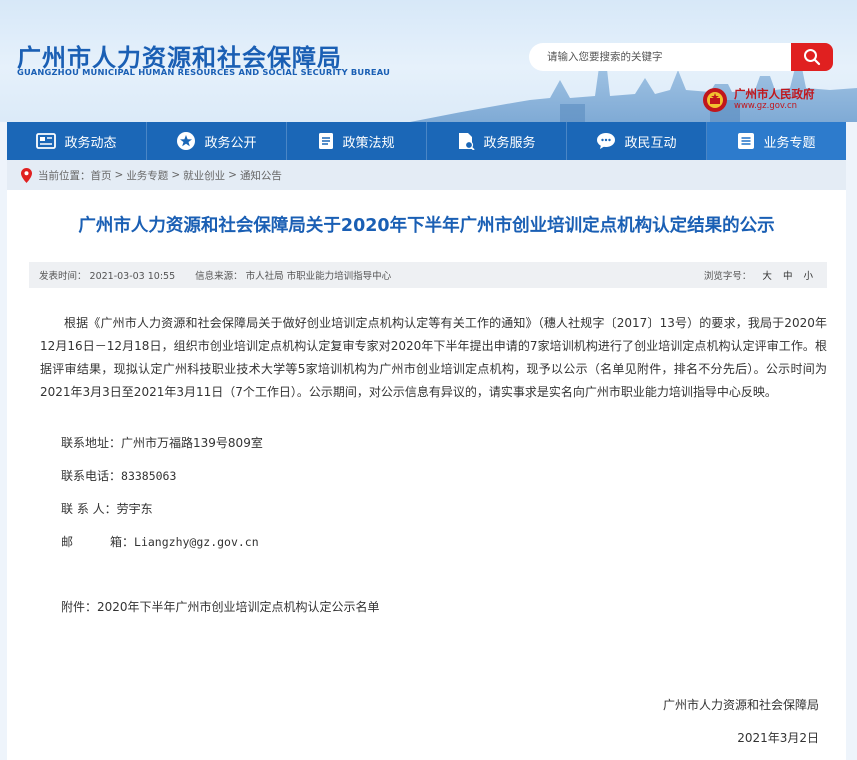 This screenshot has height=760, width=857. I want to click on nav-item-policy: 政策法规, so click(357, 141).